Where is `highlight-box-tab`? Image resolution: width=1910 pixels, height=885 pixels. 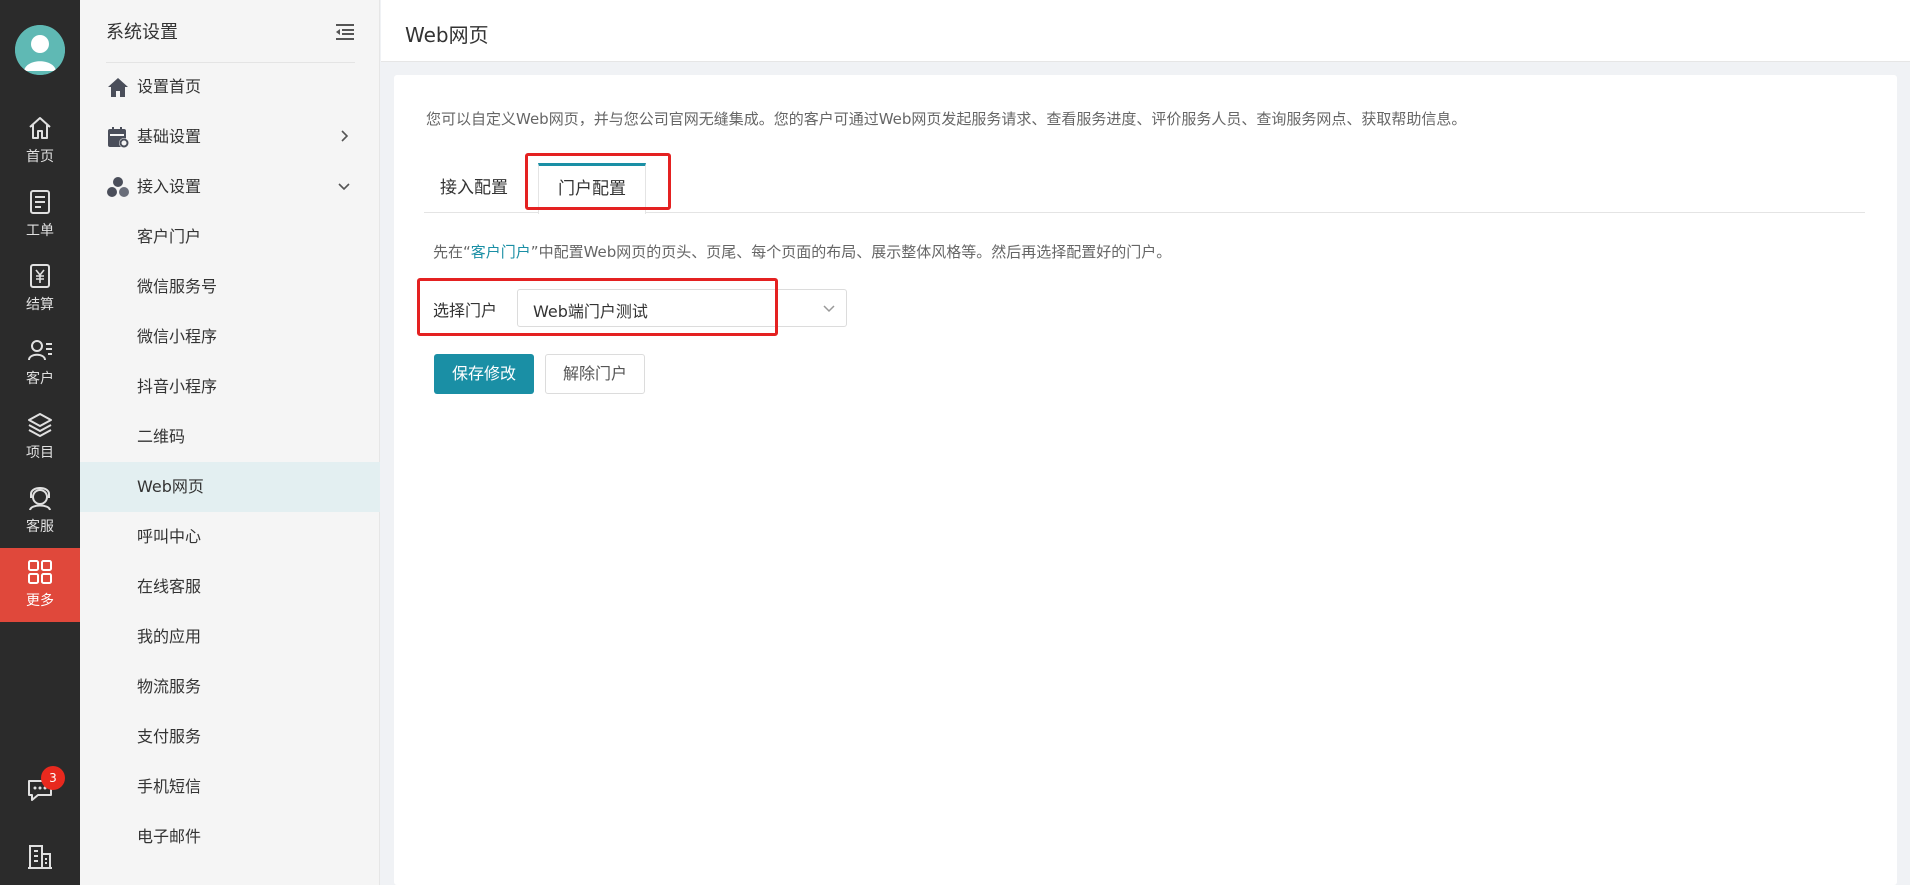 highlight-box-tab is located at coordinates (598, 181).